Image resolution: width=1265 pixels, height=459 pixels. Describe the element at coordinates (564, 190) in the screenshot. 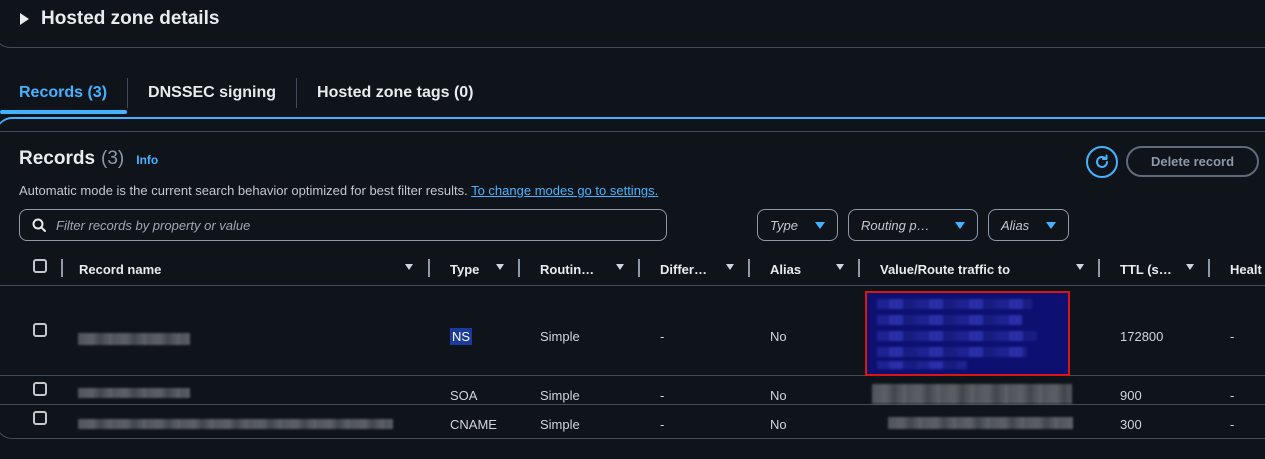

I see `settings-link: To change modes go to settings.` at that location.